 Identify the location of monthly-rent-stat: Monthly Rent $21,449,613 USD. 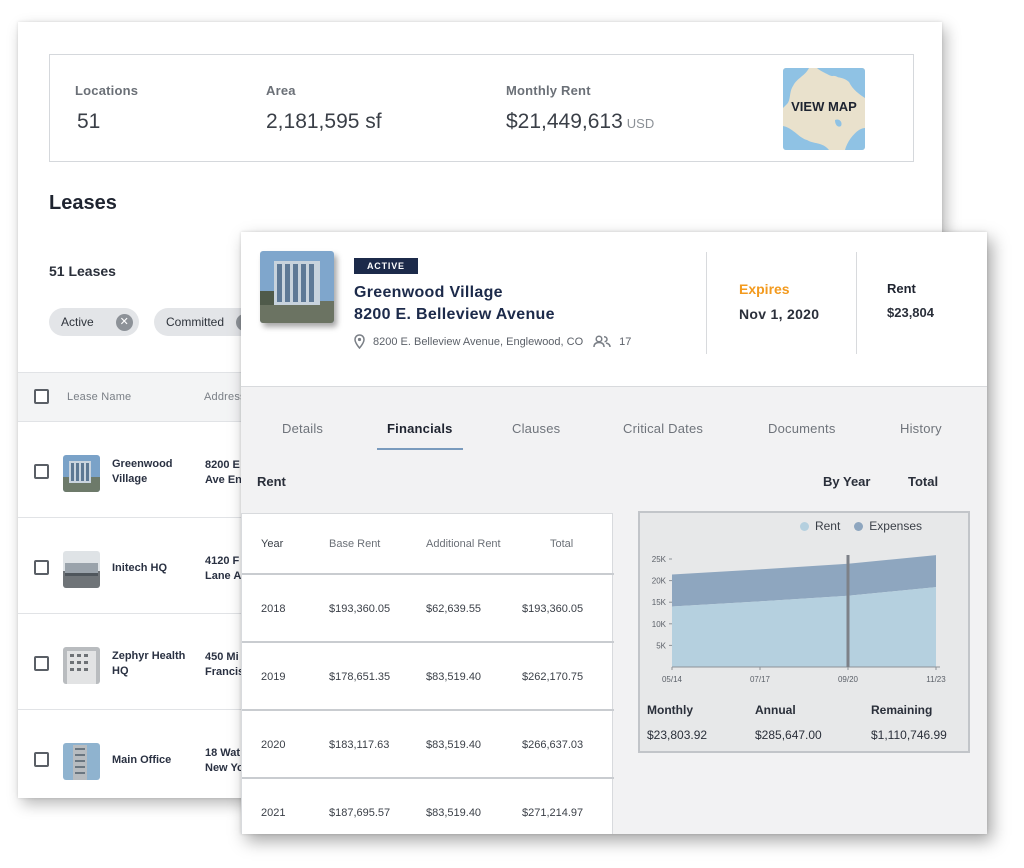
(580, 108).